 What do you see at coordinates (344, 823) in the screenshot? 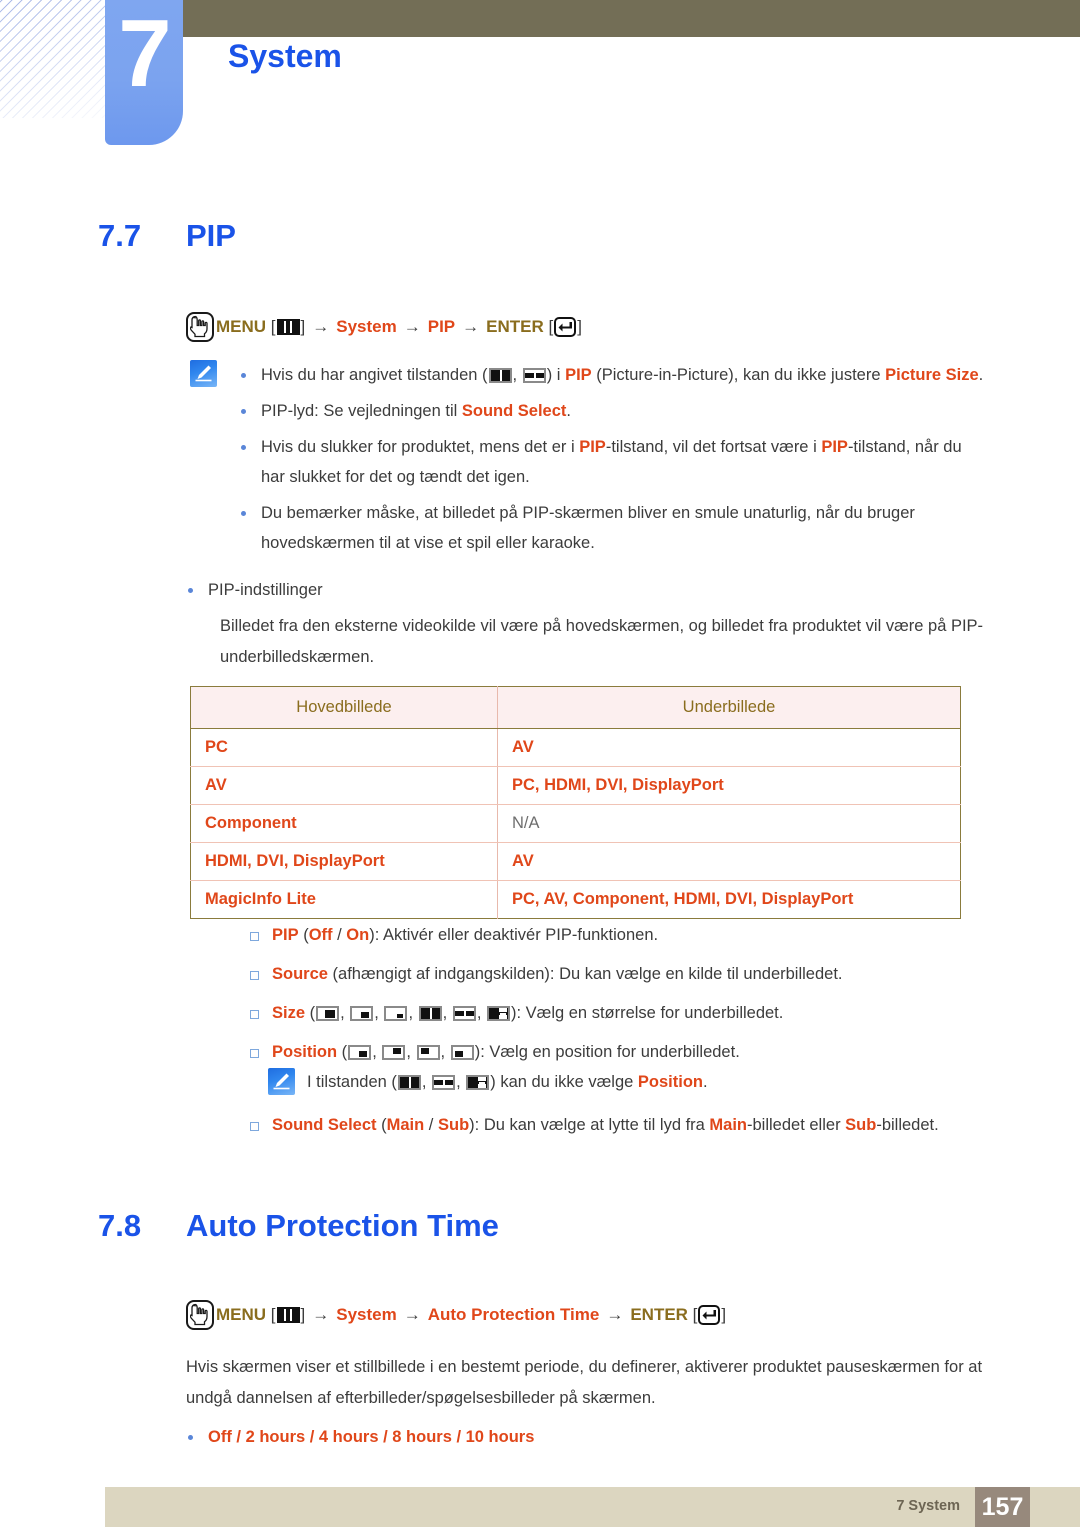
I see `table-cell-main: Component` at bounding box center [344, 823].